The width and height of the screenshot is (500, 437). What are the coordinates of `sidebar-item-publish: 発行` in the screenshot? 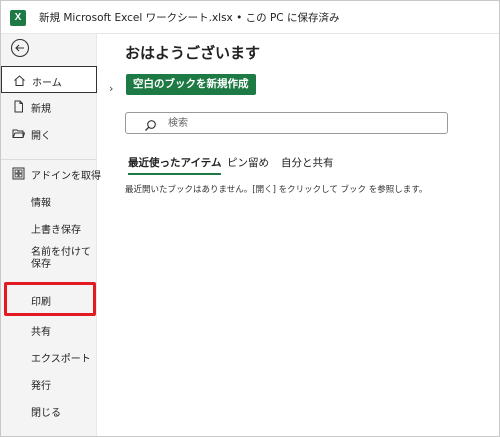 It's located at (49, 383).